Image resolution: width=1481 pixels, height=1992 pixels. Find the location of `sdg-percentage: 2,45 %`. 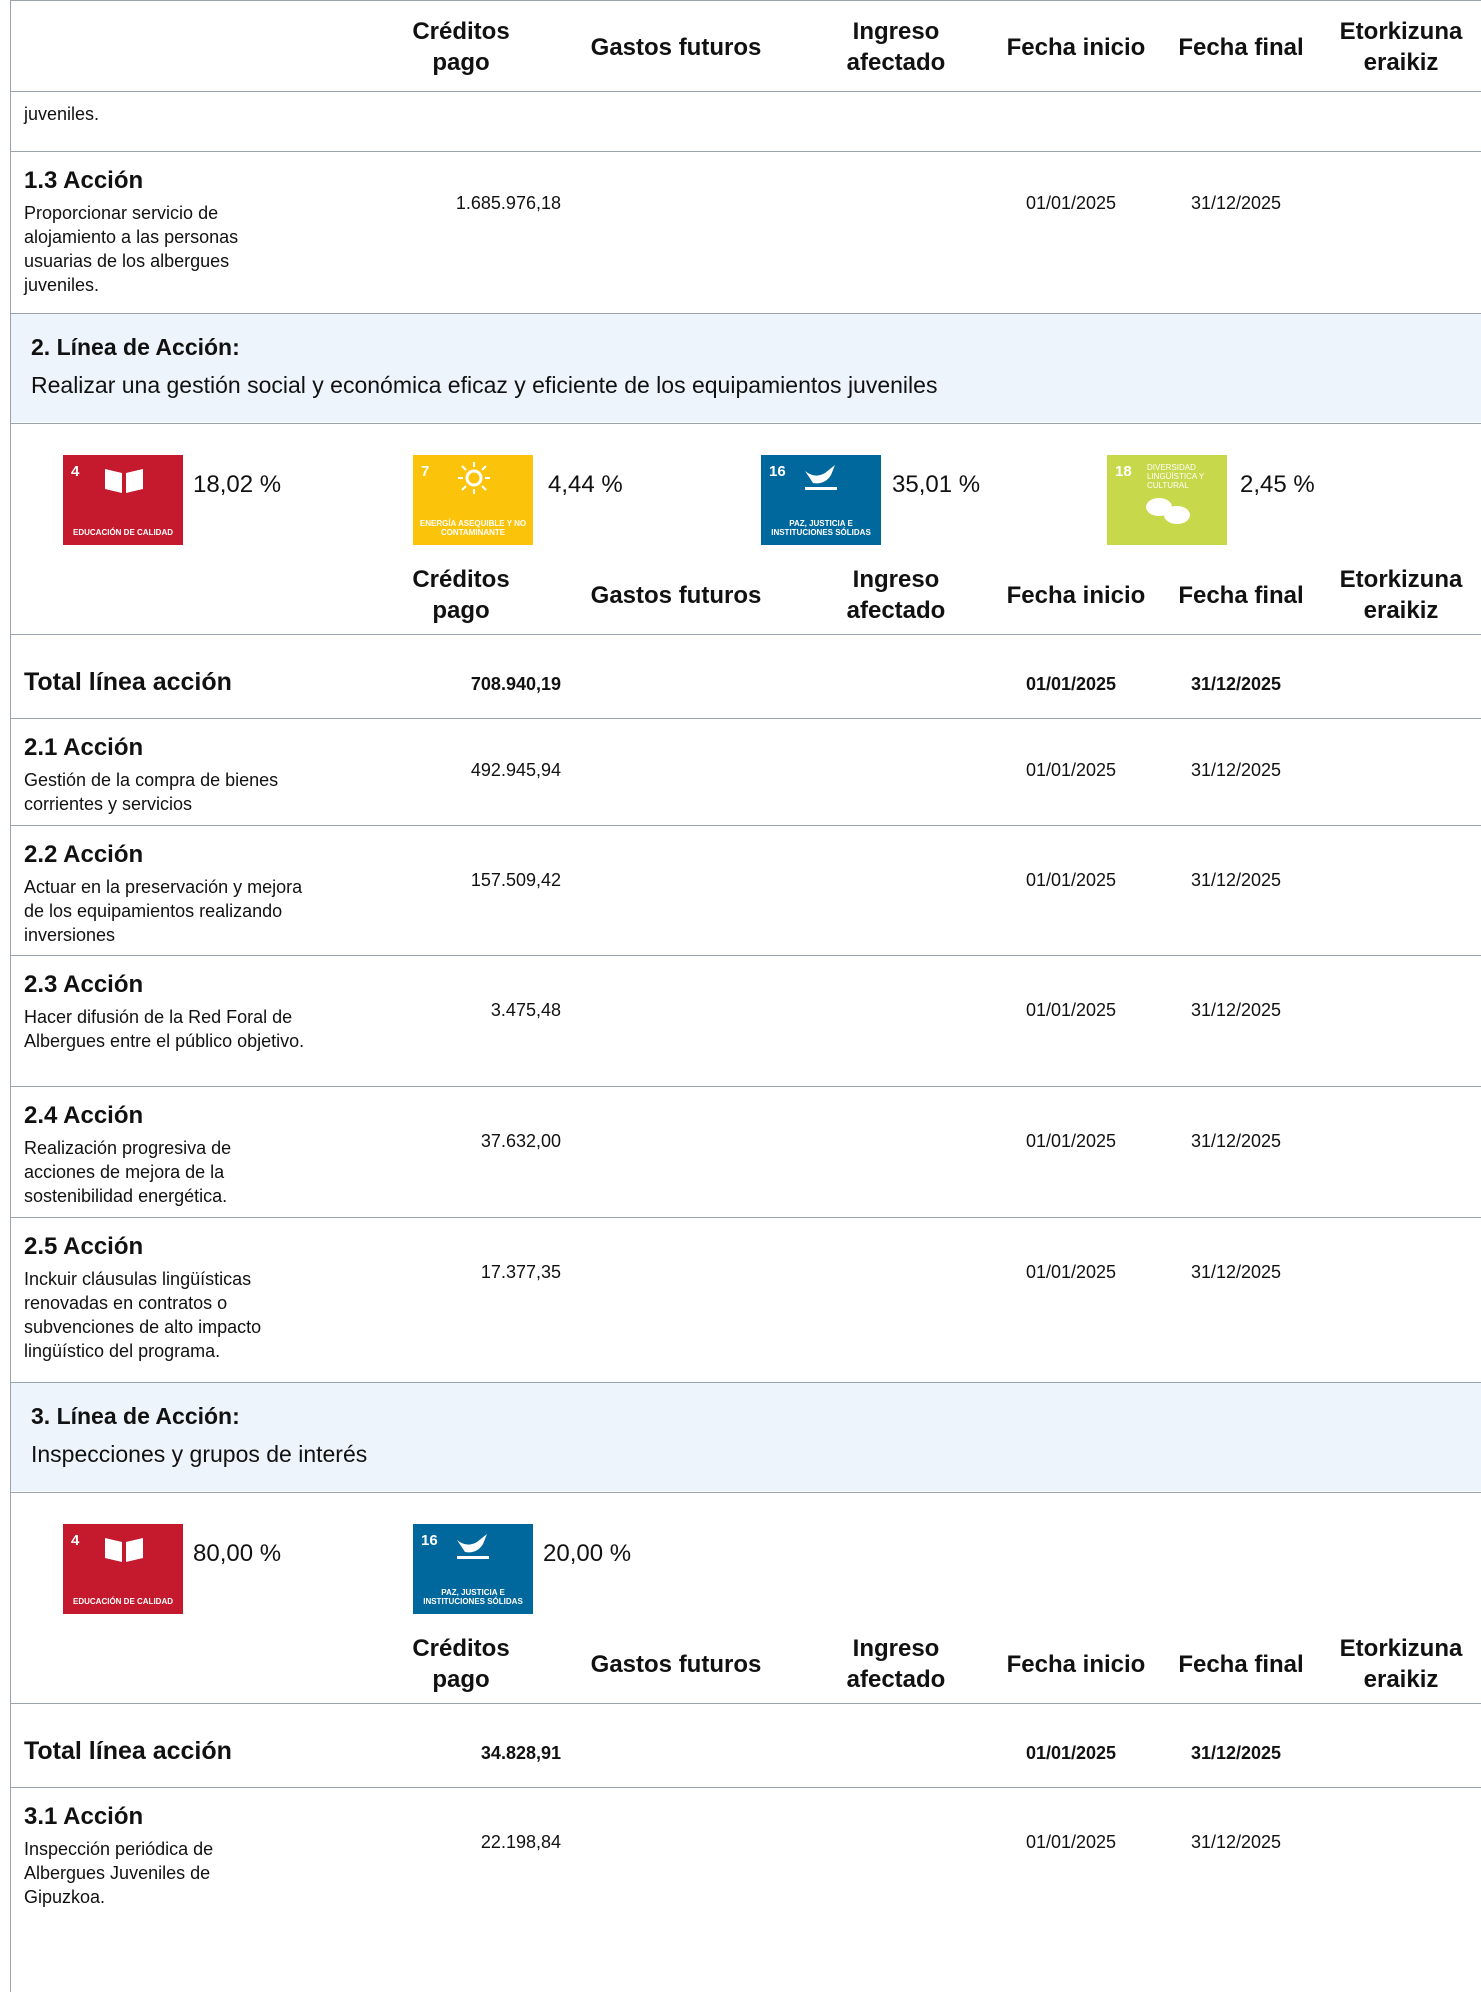

sdg-percentage: 2,45 % is located at coordinates (1277, 484).